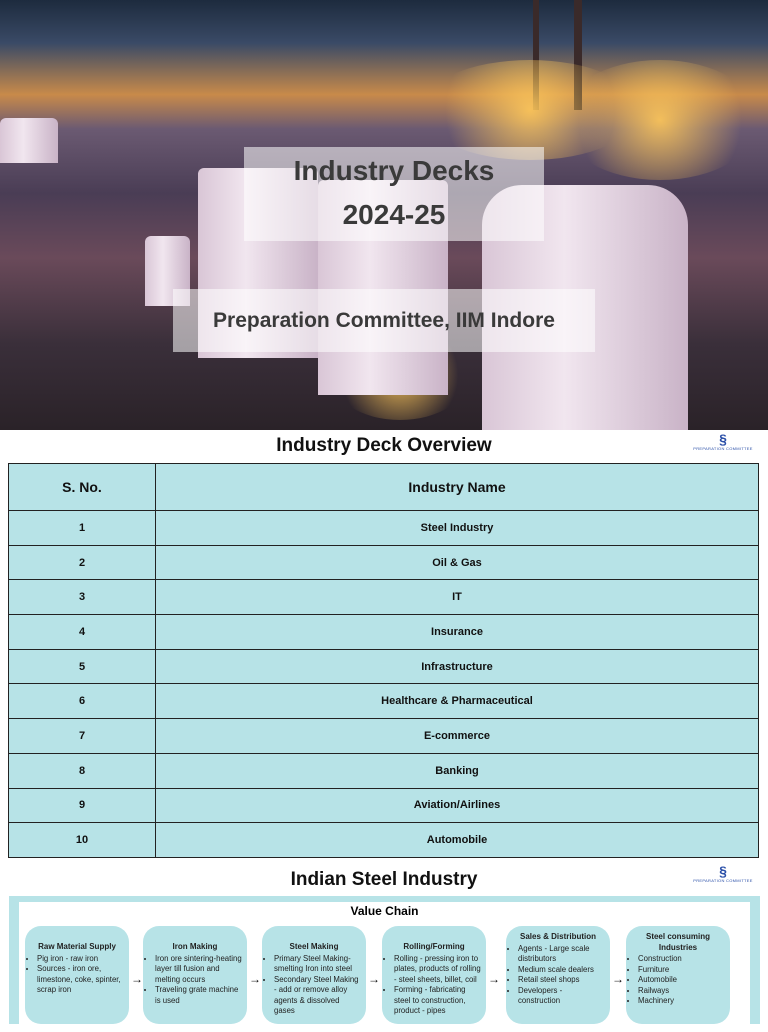 The height and width of the screenshot is (1032, 768). Describe the element at coordinates (562, 970) in the screenshot. I see `stage-item: Medium scale dealers` at that location.